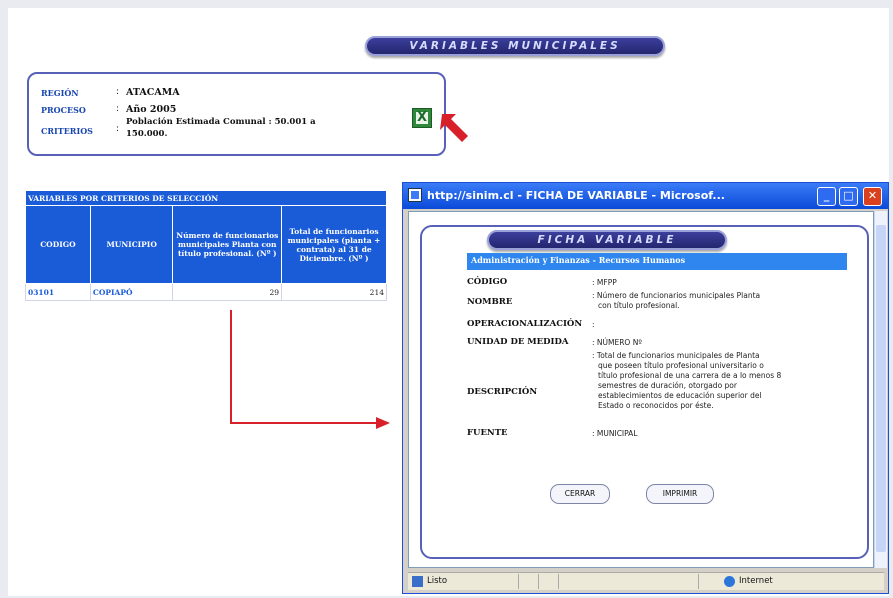 This screenshot has width=893, height=598. I want to click on header-codigo: CODIGO, so click(58, 244).